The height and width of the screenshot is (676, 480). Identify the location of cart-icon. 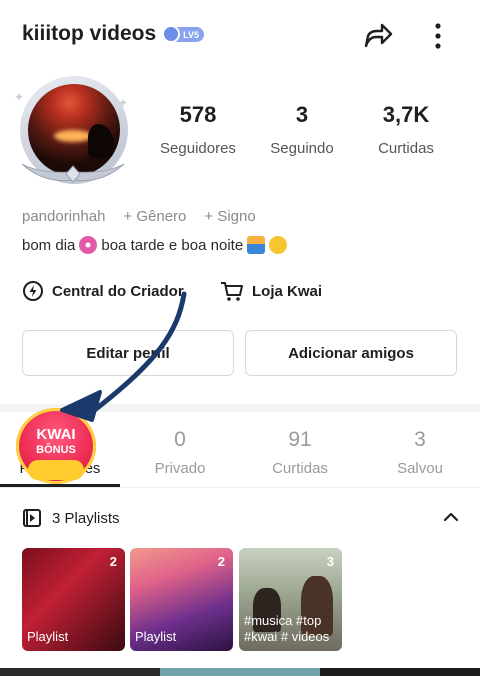
(232, 291).